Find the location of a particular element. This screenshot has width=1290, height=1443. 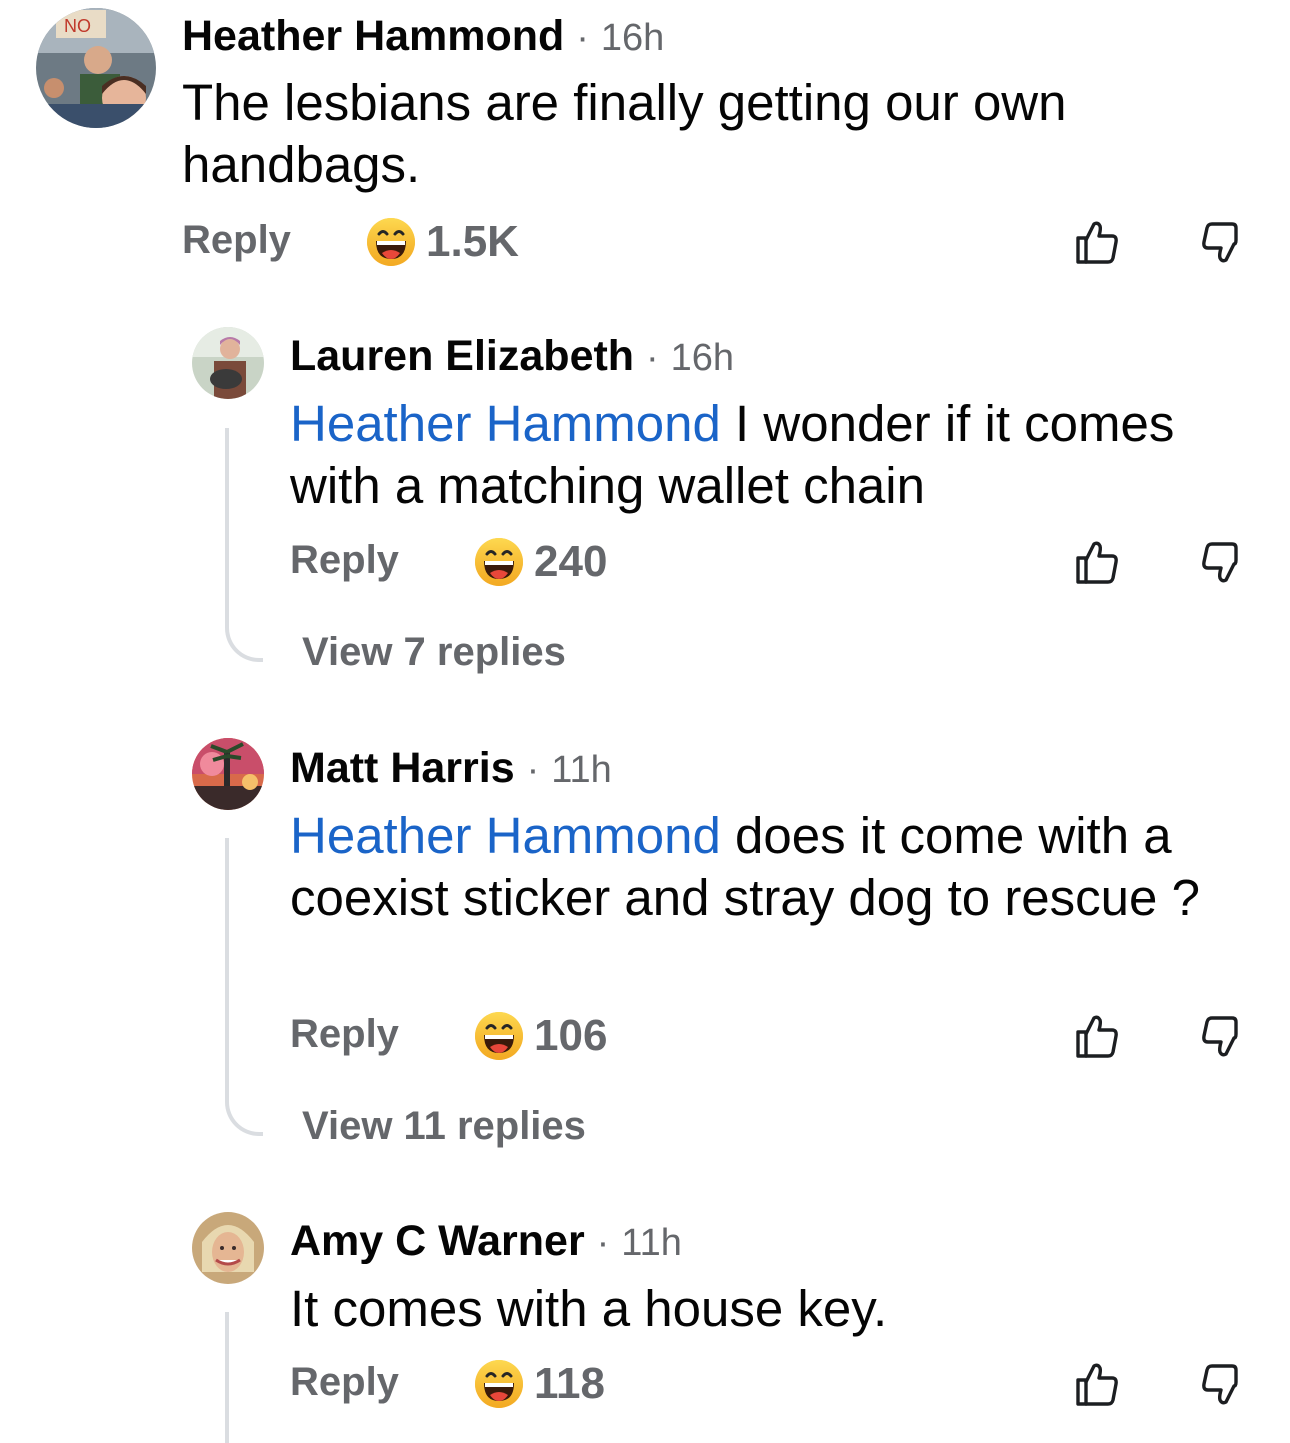

comment-author: Matt Harris is located at coordinates (402, 768).